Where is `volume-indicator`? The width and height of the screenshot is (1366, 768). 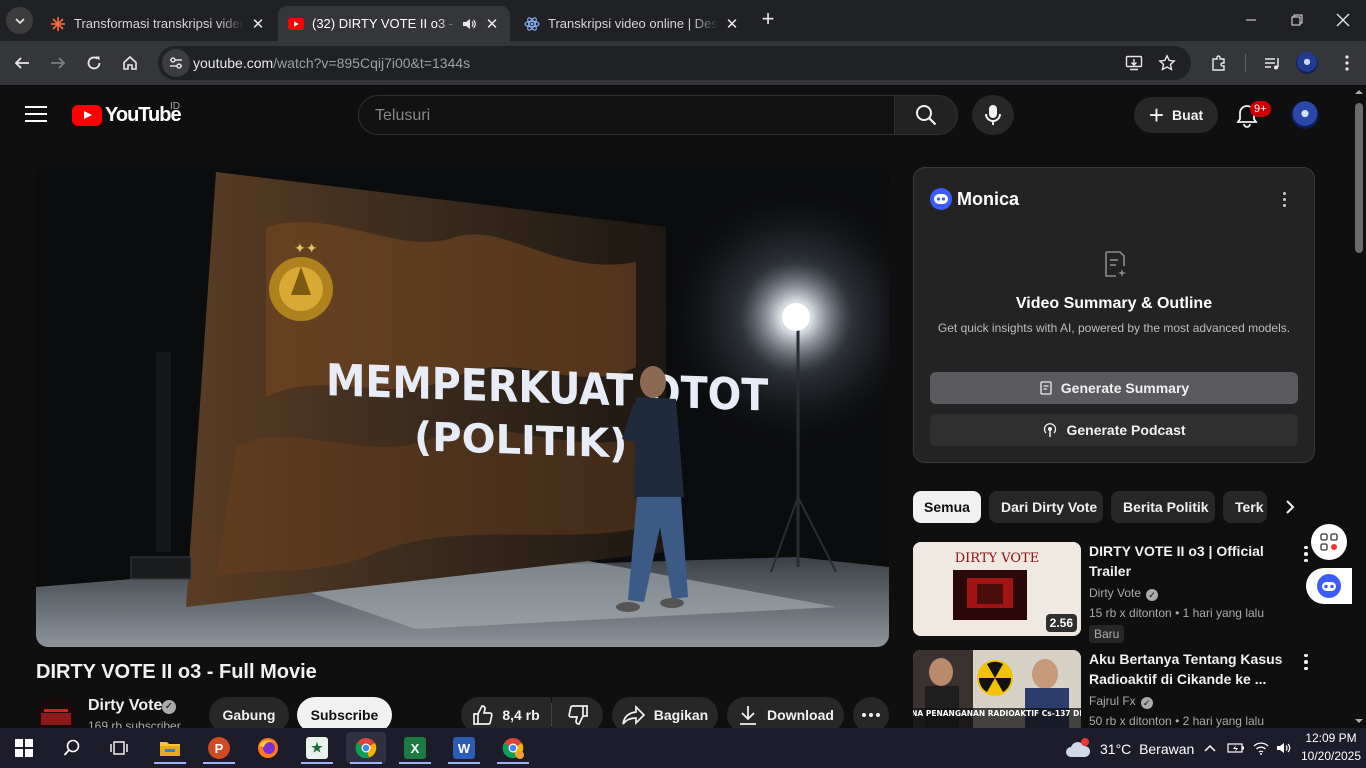 volume-indicator is located at coordinates (1284, 748).